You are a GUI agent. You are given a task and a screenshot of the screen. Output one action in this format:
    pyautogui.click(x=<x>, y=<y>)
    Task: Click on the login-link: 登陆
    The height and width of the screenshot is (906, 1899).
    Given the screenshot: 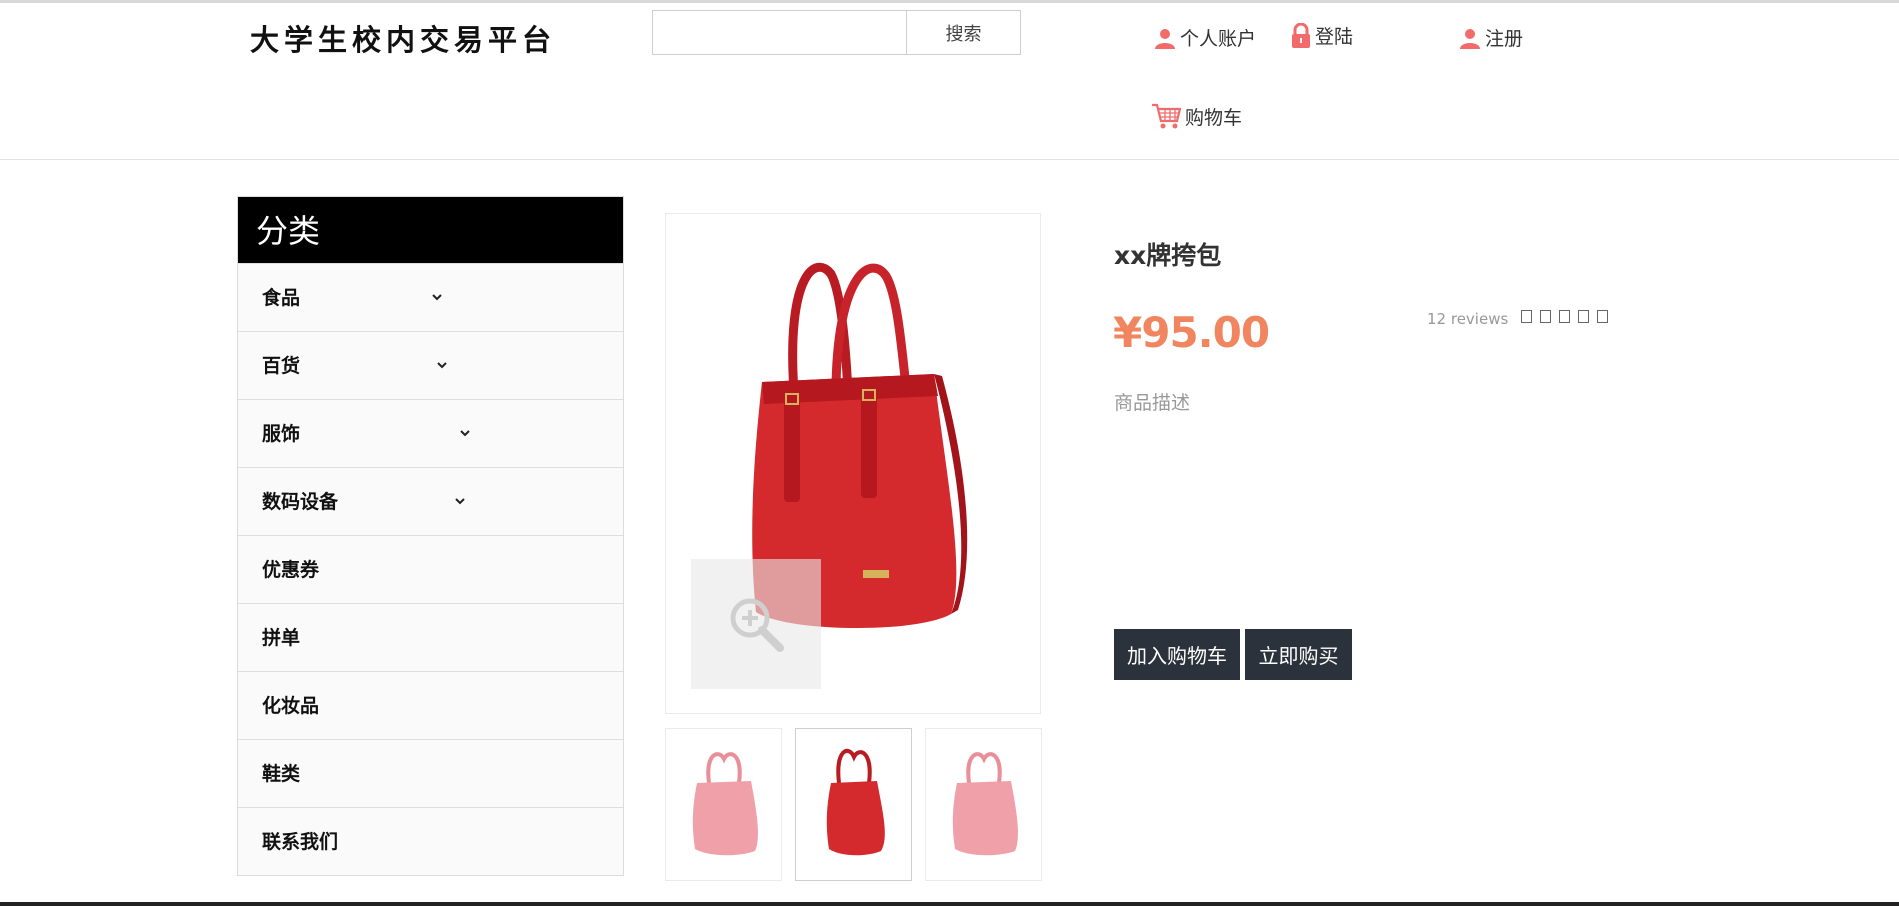 What is the action you would take?
    pyautogui.click(x=1322, y=35)
    